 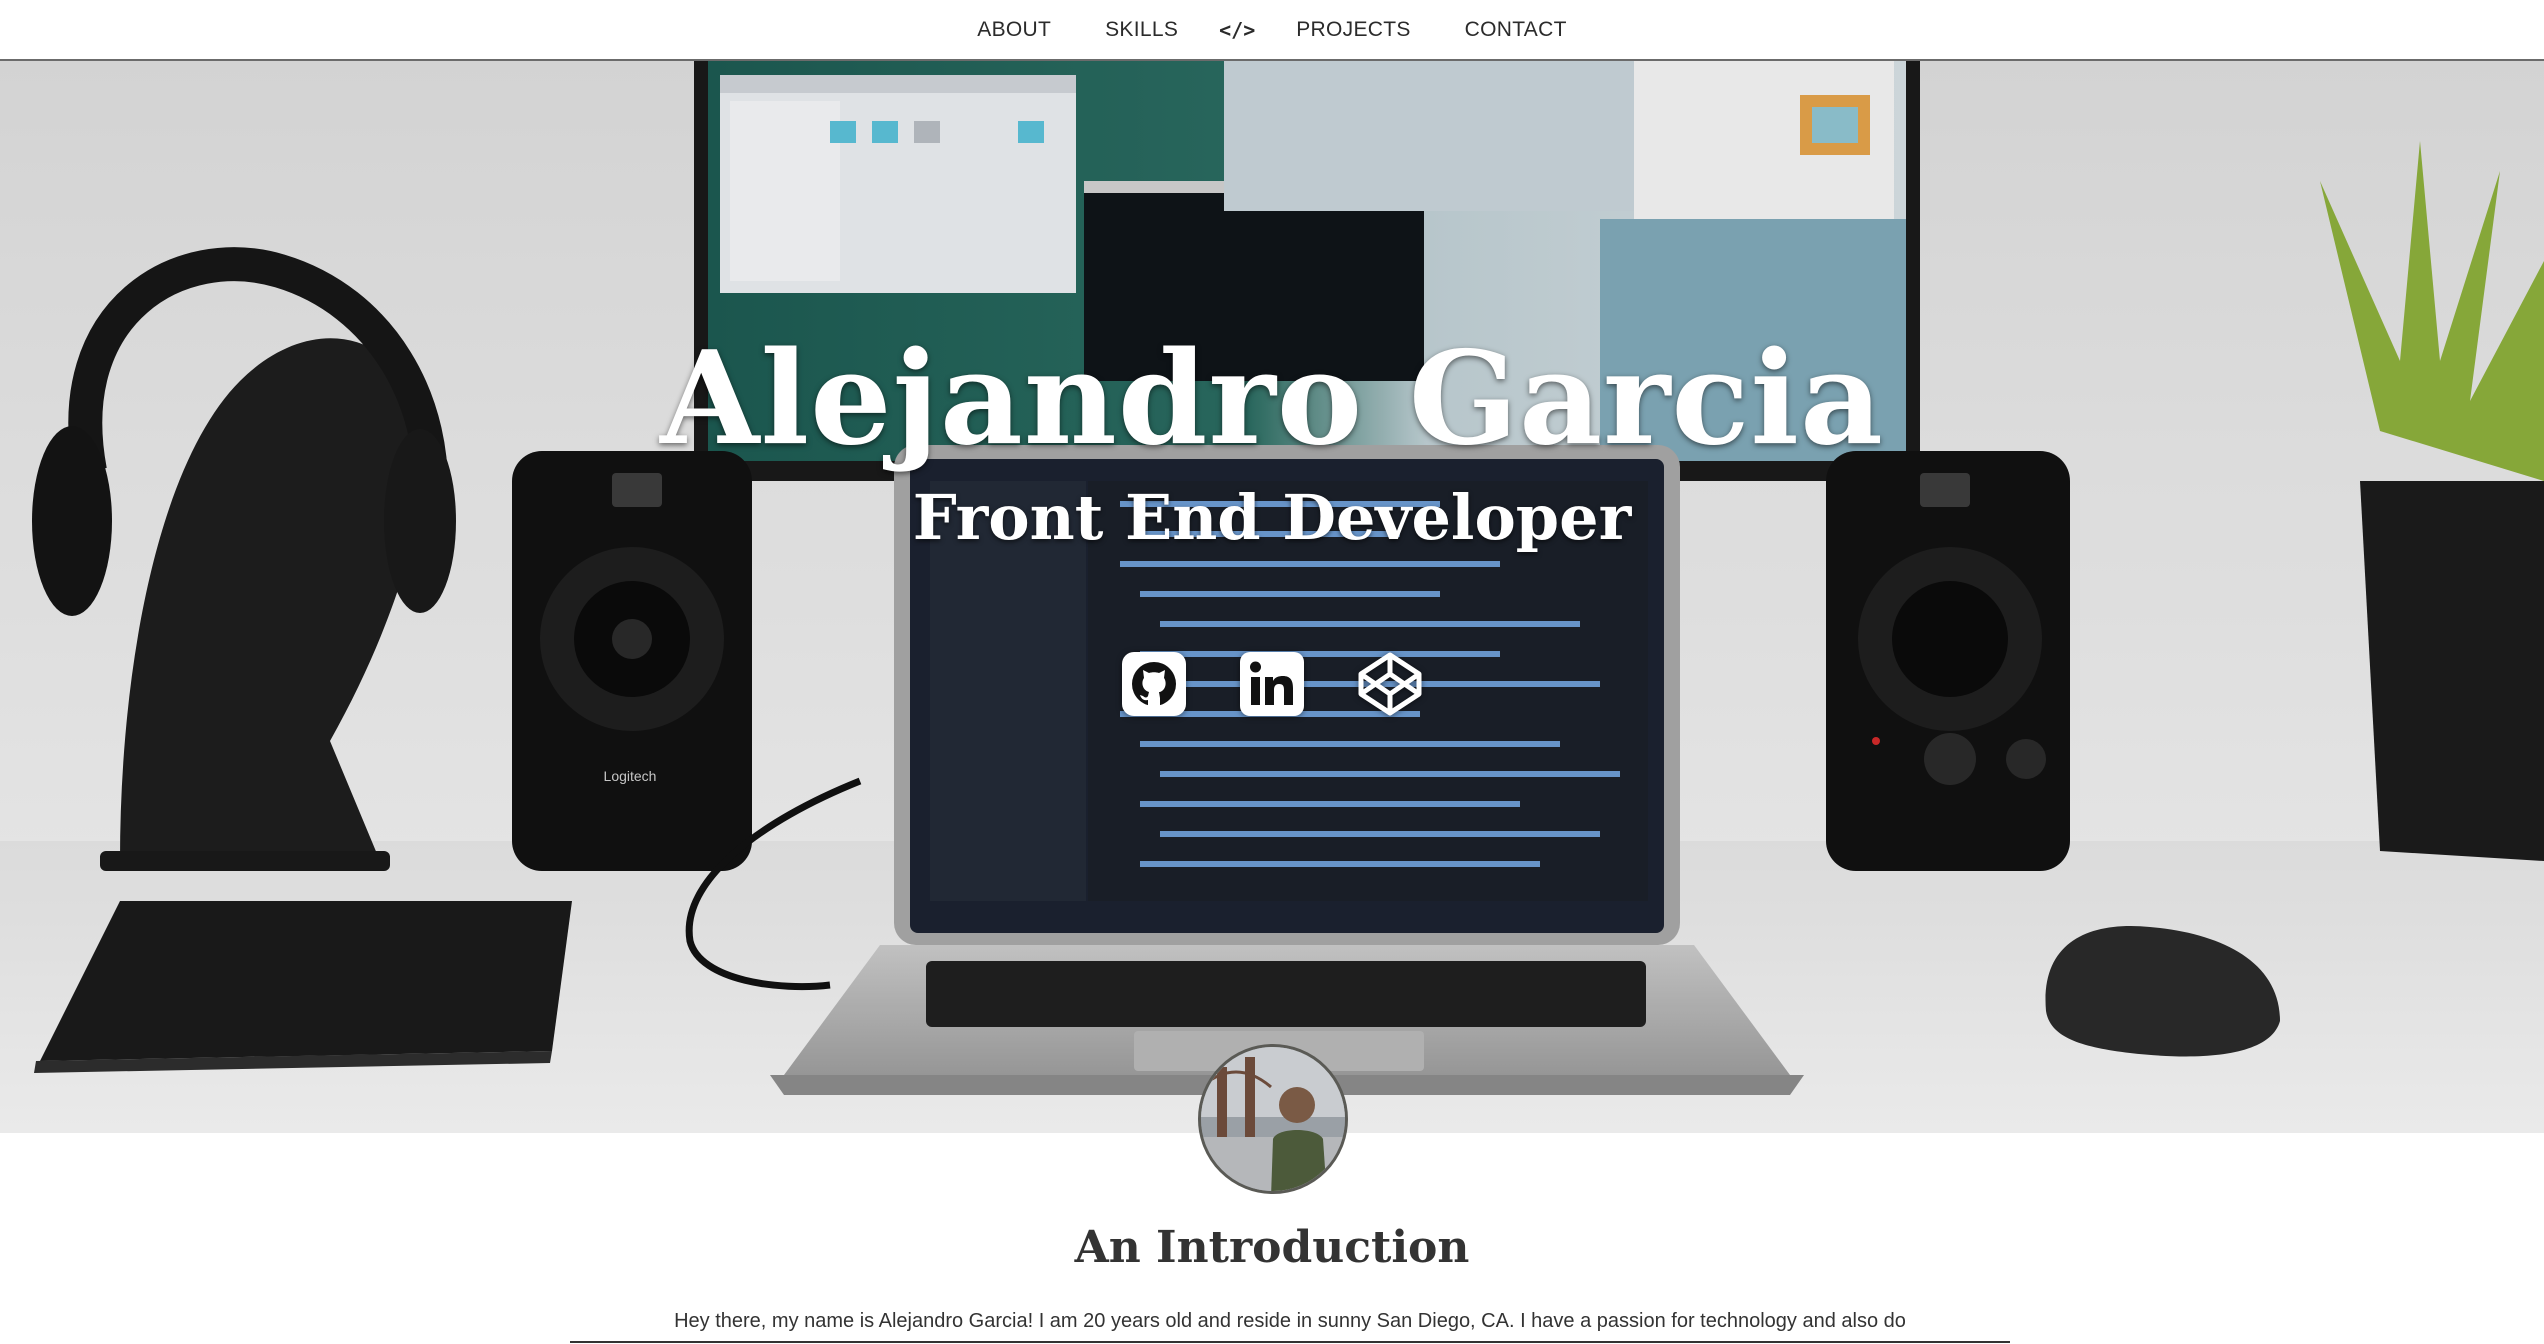 I want to click on github-link, so click(x=1154, y=684).